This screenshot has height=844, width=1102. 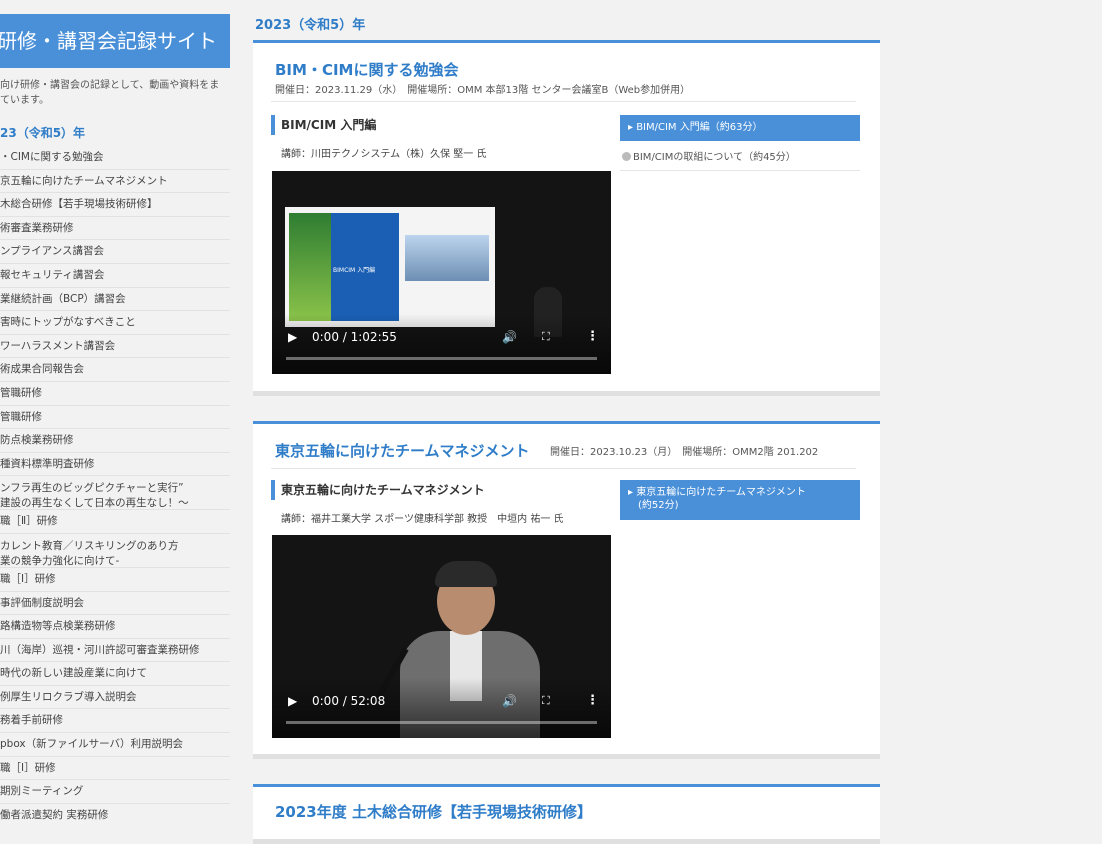 What do you see at coordinates (384, 154) in the screenshot?
I see `lecturer-text: 講師：川田テクノシステム（株）久保 堅一 氏` at bounding box center [384, 154].